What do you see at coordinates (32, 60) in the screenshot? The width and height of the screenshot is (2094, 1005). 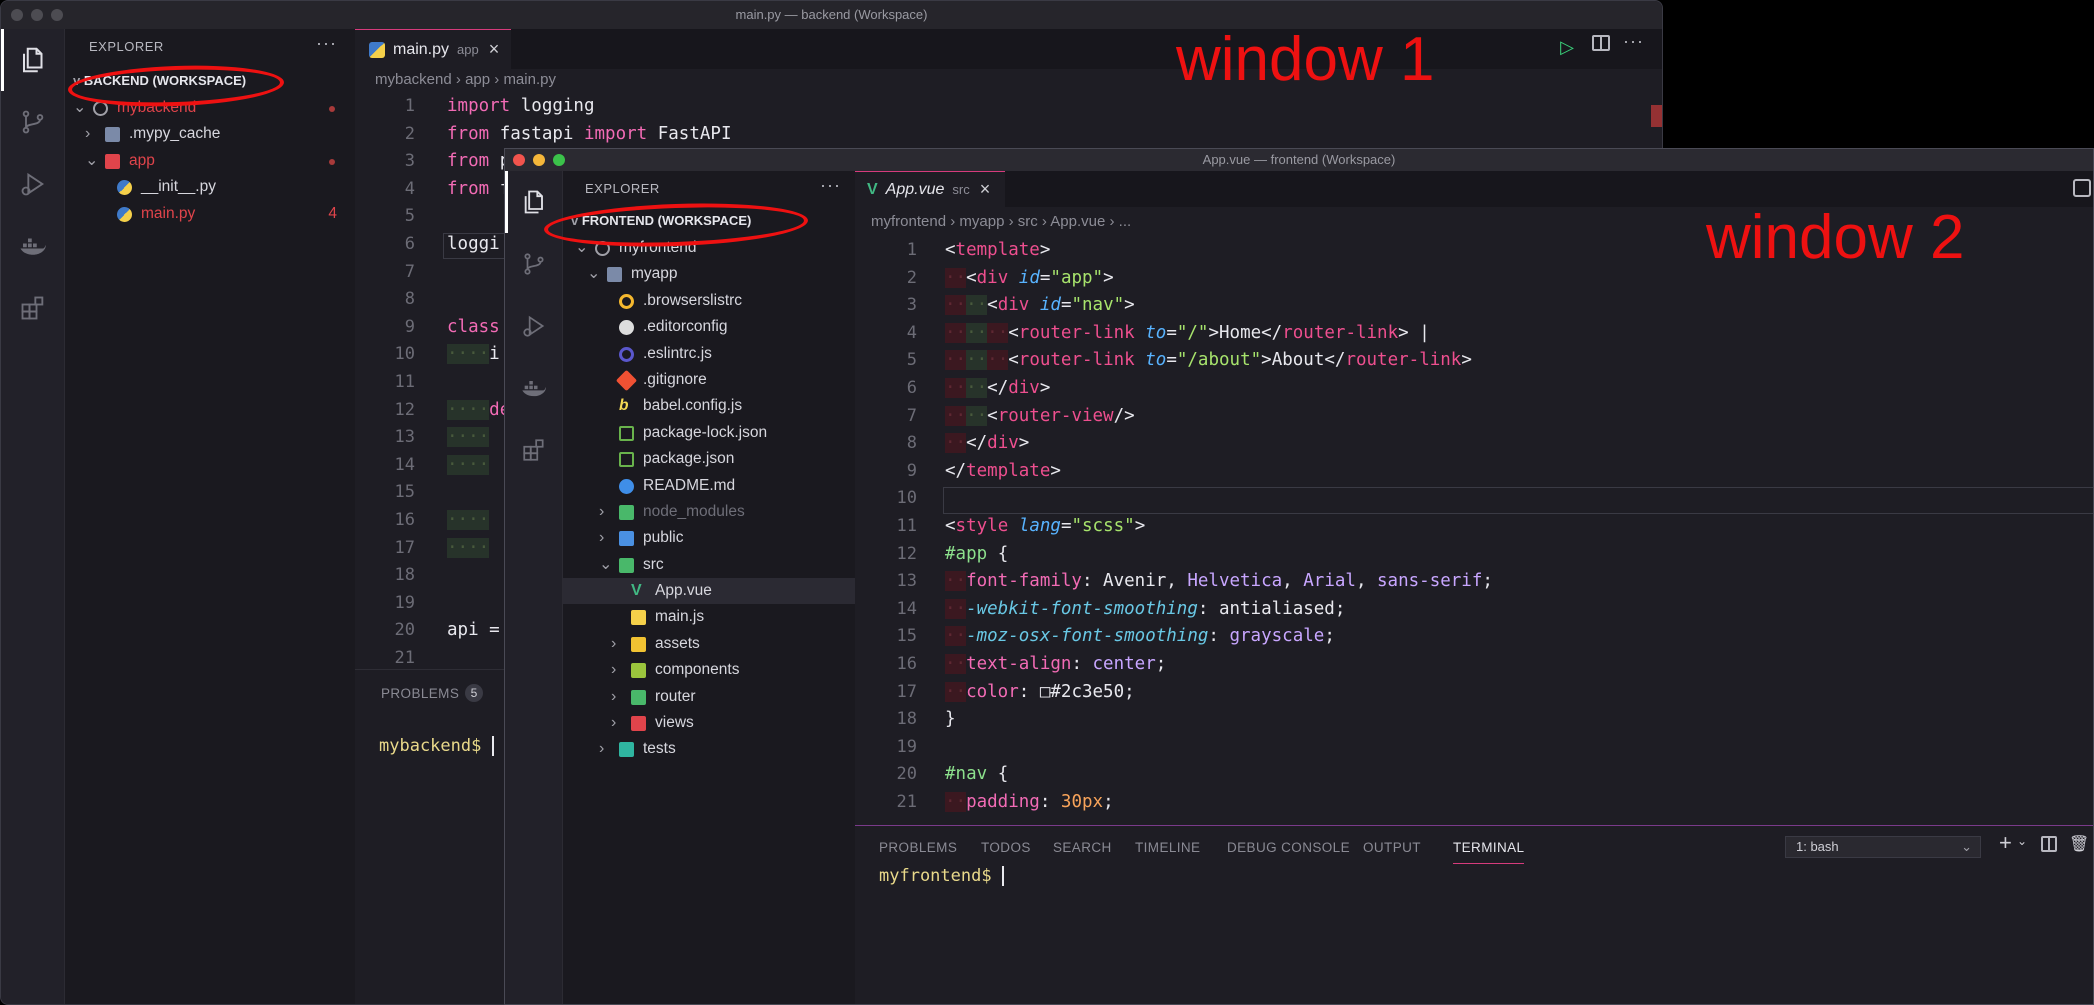 I see `explorer-icon` at bounding box center [32, 60].